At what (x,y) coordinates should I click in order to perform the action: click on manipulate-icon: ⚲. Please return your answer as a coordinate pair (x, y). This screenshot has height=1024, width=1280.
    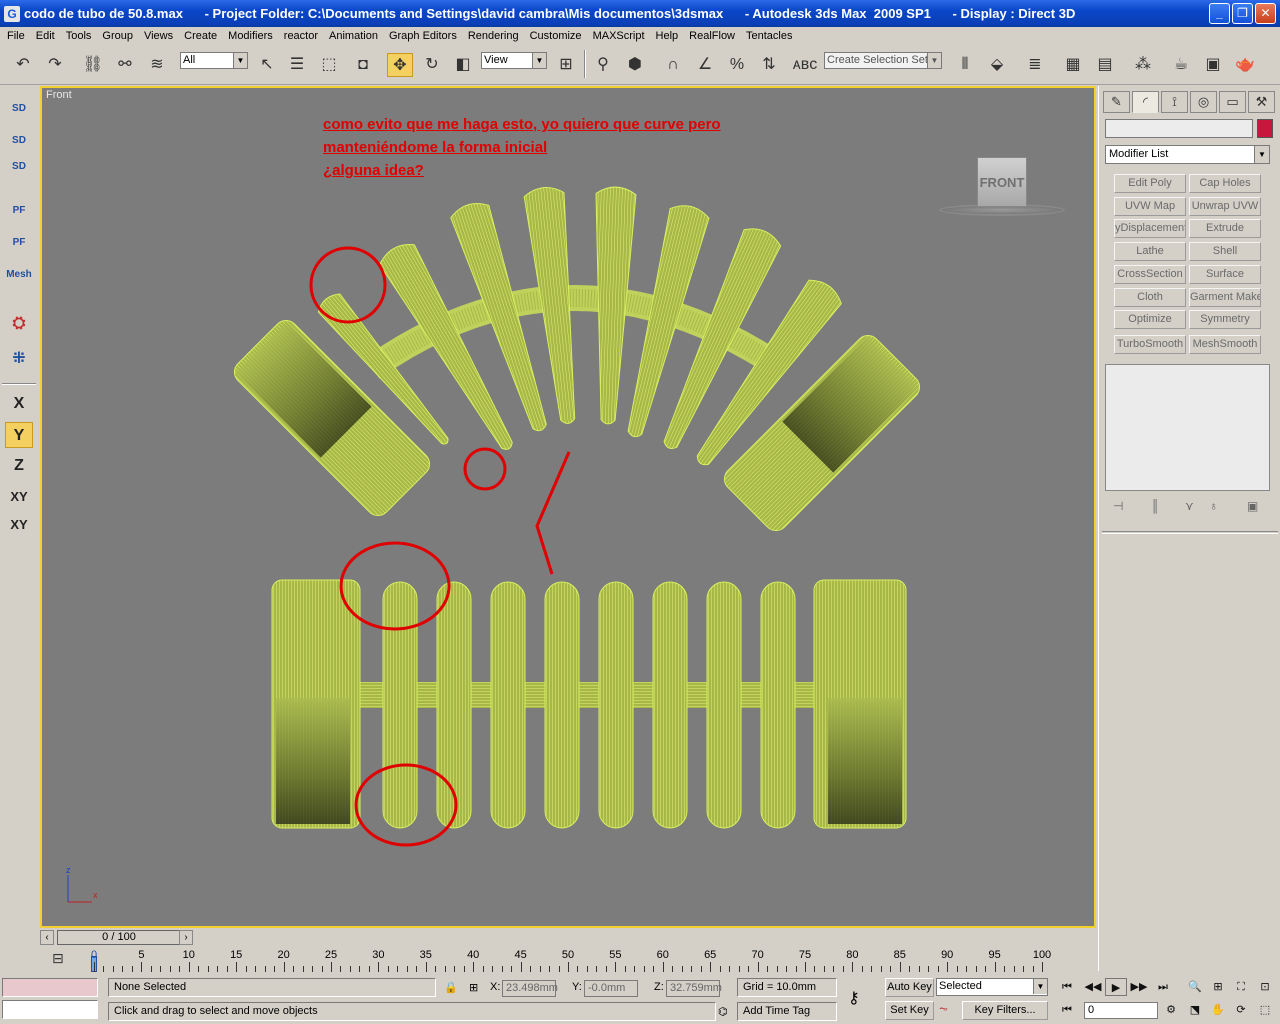
    Looking at the image, I should click on (603, 65).